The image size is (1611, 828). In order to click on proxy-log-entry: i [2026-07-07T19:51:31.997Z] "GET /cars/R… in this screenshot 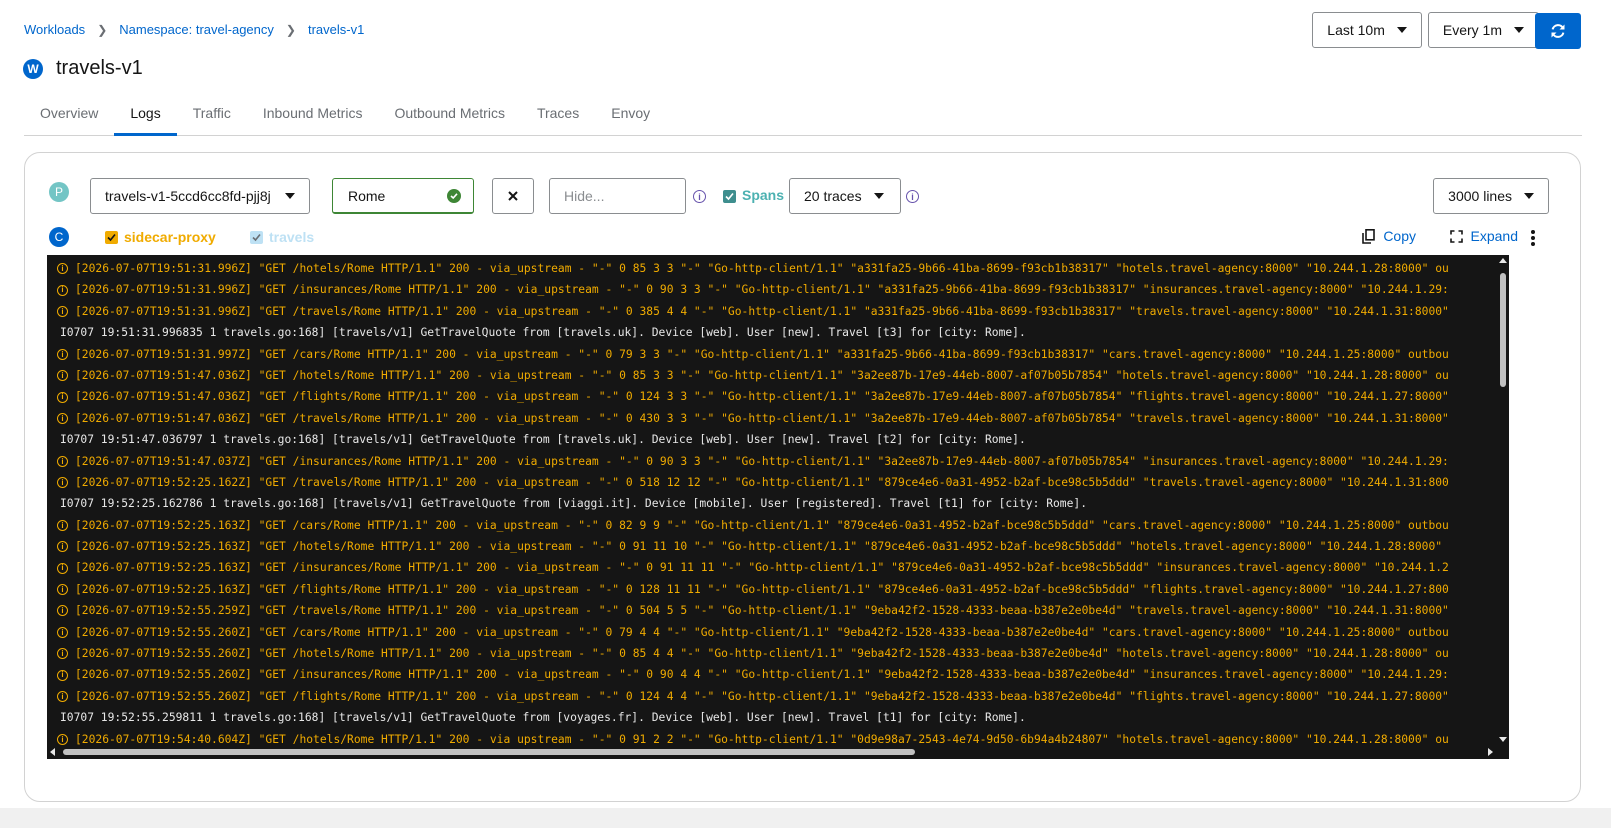, I will do `click(772, 354)`.